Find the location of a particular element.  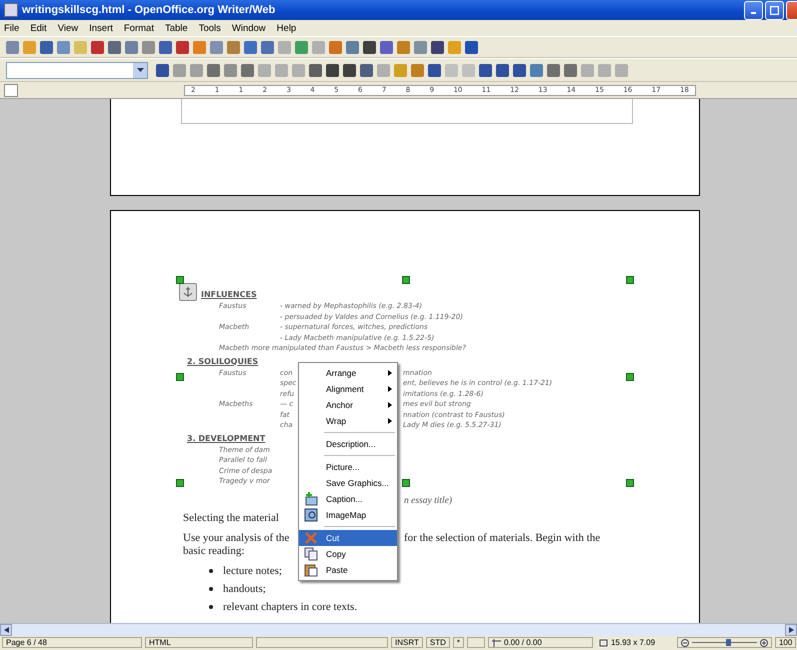

caption-text: n essay title) is located at coordinates (428, 501).